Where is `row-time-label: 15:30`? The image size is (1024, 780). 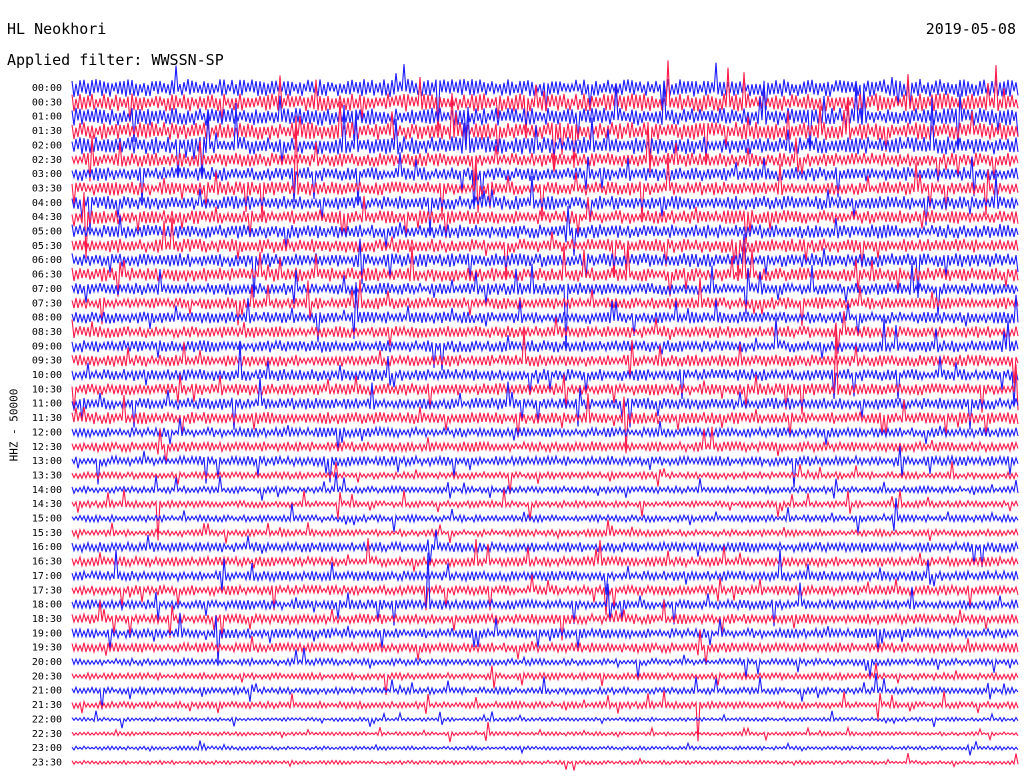 row-time-label: 15:30 is located at coordinates (47, 533).